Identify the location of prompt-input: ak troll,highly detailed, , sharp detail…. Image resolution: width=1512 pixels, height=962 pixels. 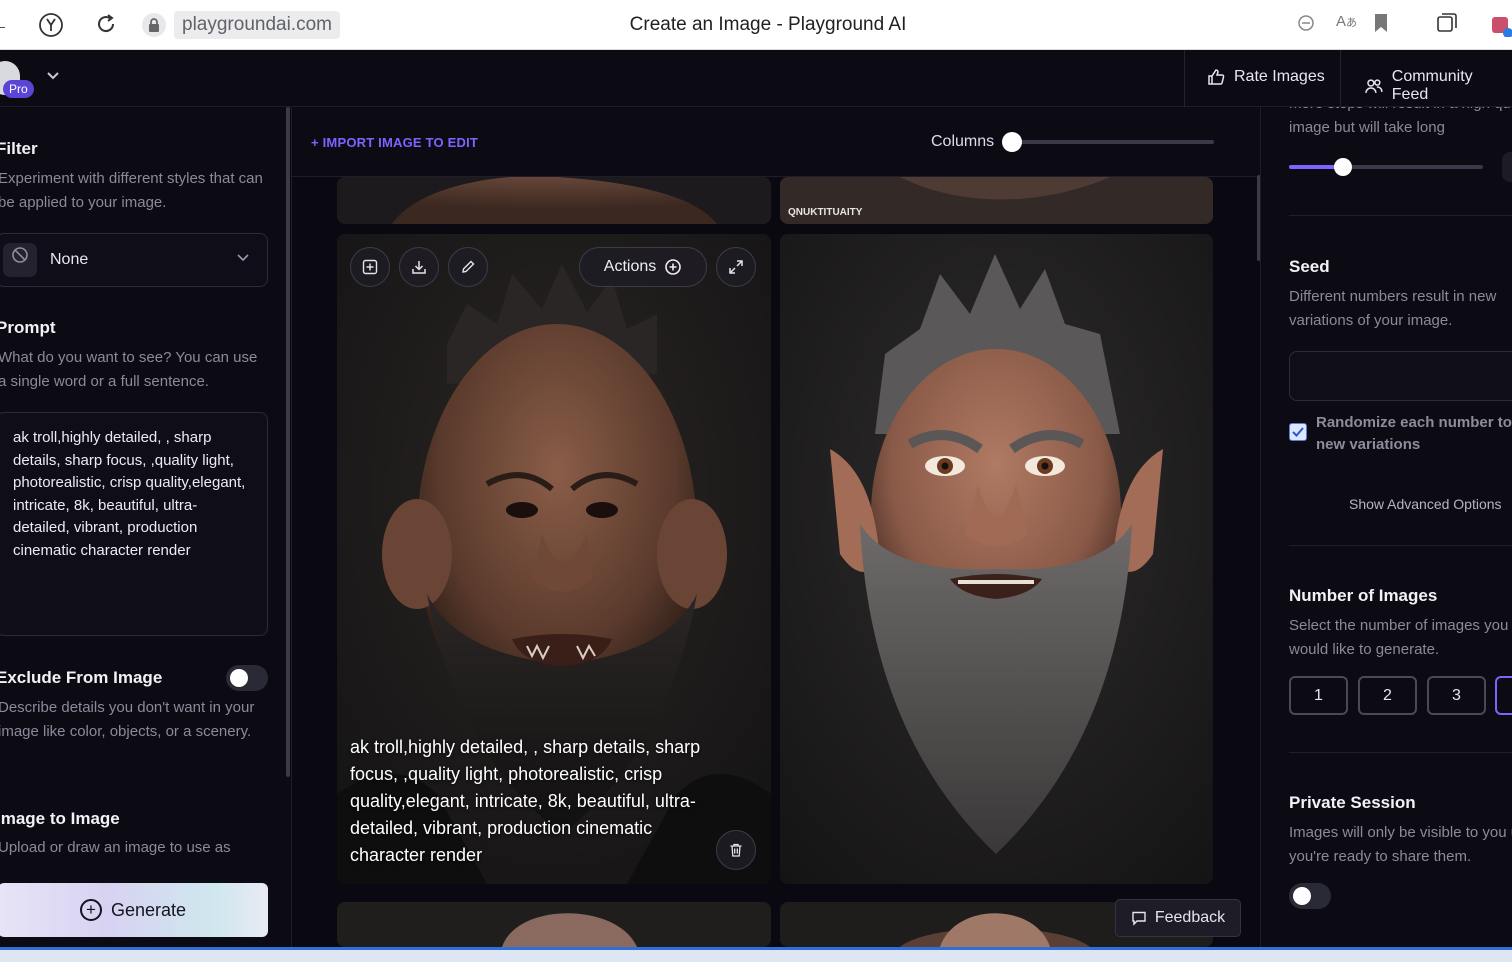
(134, 524).